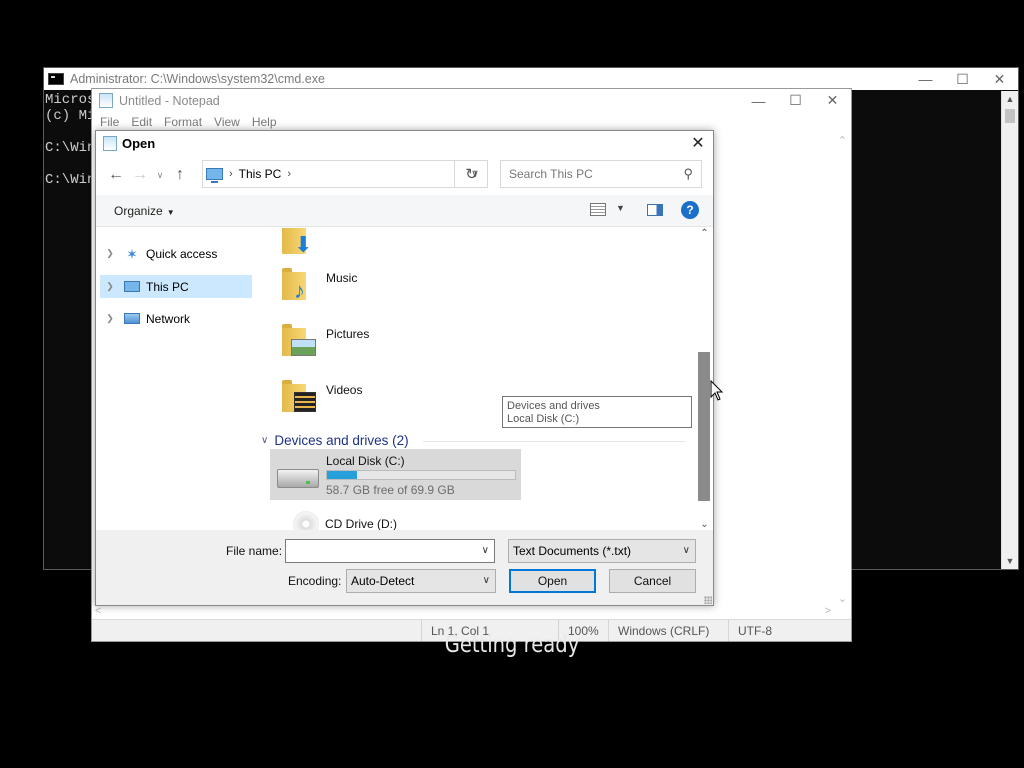 The height and width of the screenshot is (768, 1024). What do you see at coordinates (227, 122) in the screenshot?
I see `menu-view: View` at bounding box center [227, 122].